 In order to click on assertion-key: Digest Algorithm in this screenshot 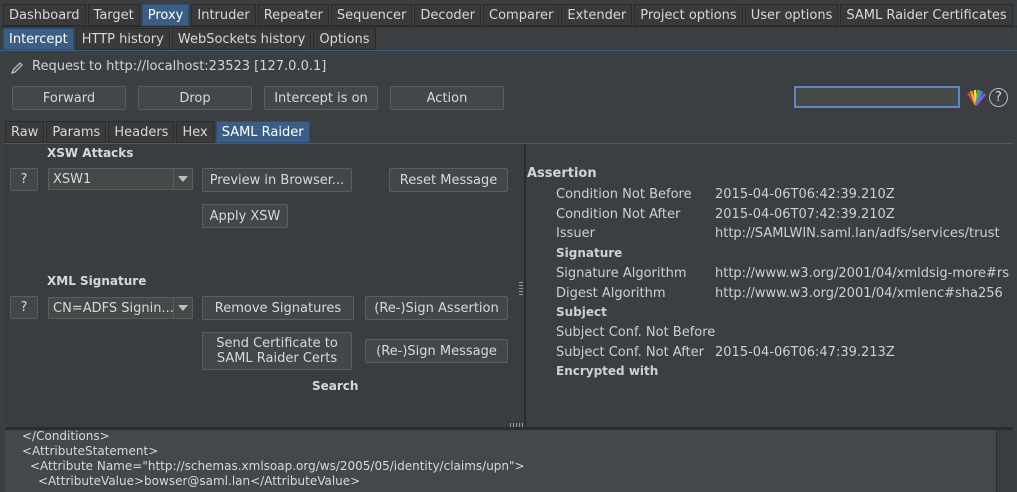, I will do `click(611, 293)`.